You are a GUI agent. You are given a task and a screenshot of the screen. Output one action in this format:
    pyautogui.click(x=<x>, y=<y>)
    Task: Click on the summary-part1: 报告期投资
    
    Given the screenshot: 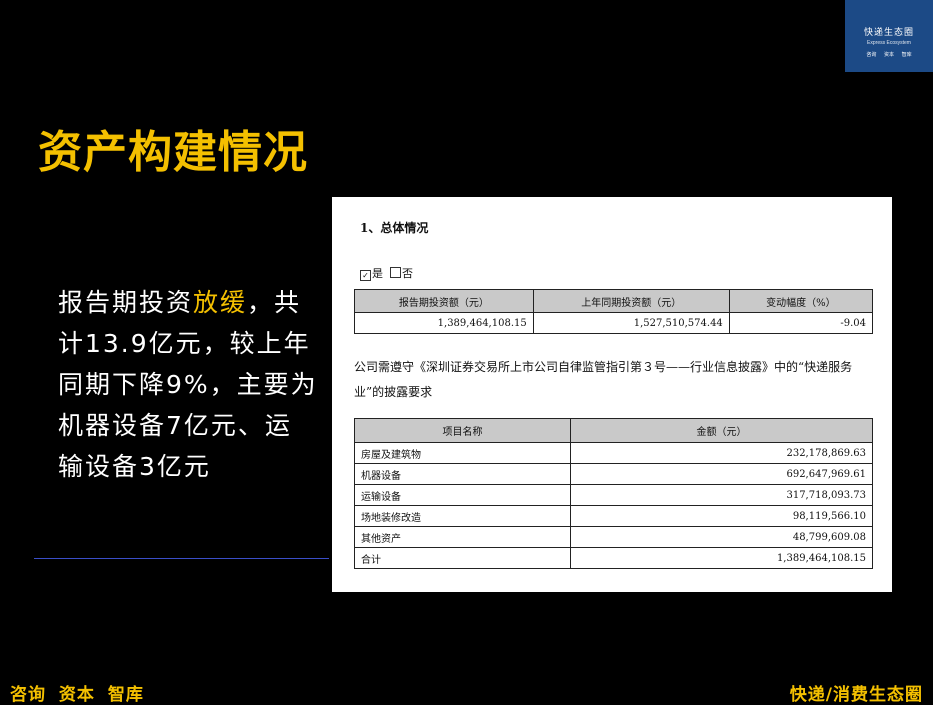 What is the action you would take?
    pyautogui.click(x=126, y=302)
    